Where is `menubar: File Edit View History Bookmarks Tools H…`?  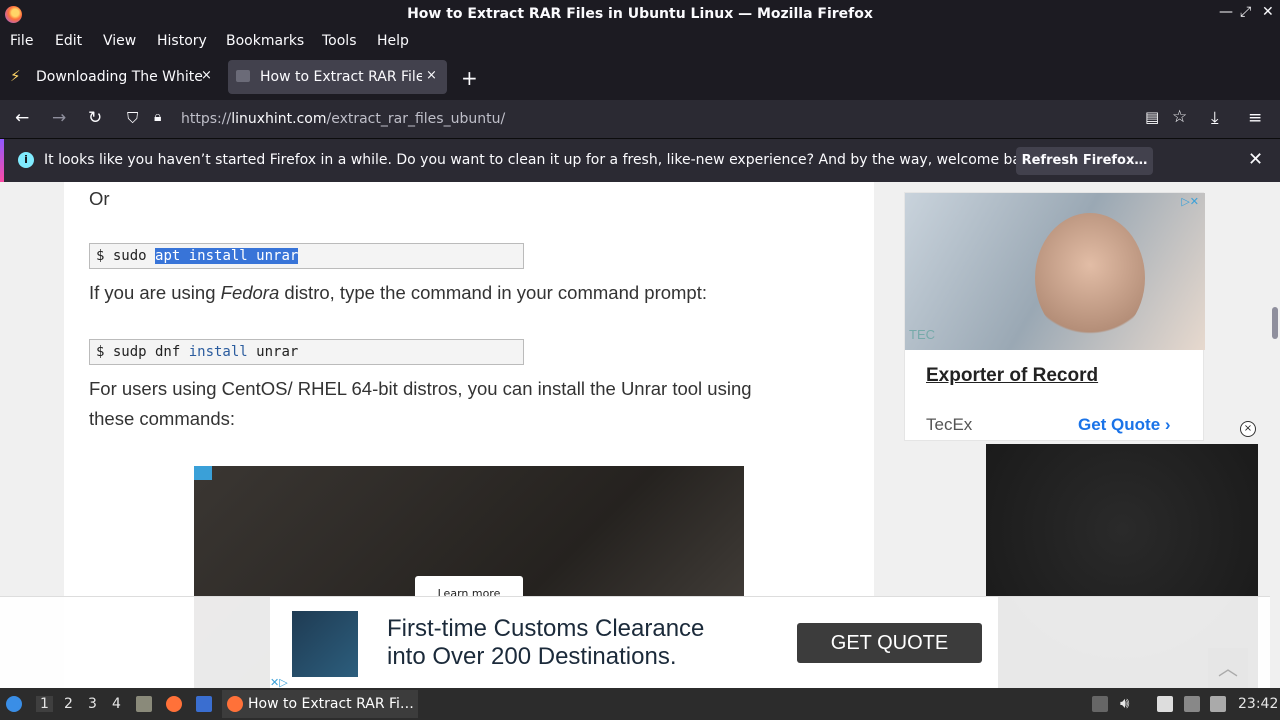 menubar: File Edit View History Bookmarks Tools H… is located at coordinates (640, 41).